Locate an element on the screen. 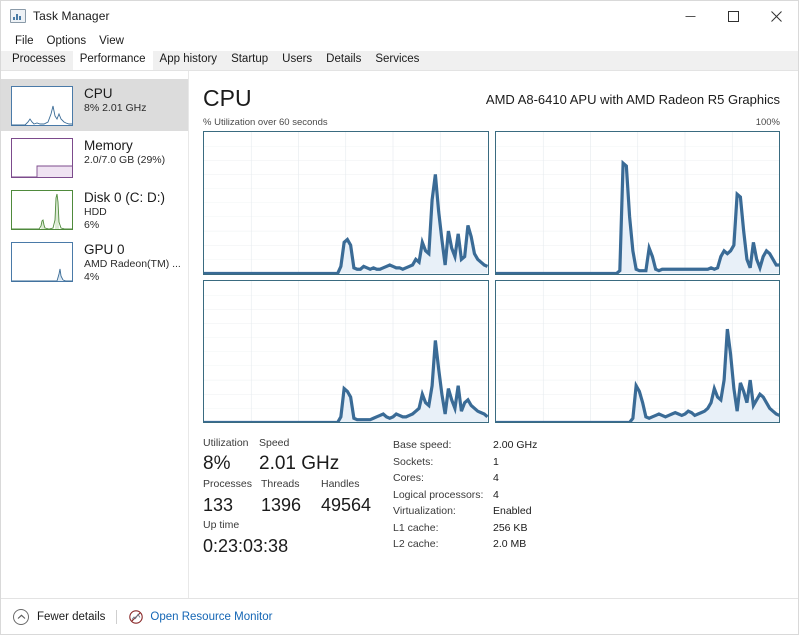 The width and height of the screenshot is (799, 635). detail-row: Logical processors: 4 is located at coordinates (465, 495).